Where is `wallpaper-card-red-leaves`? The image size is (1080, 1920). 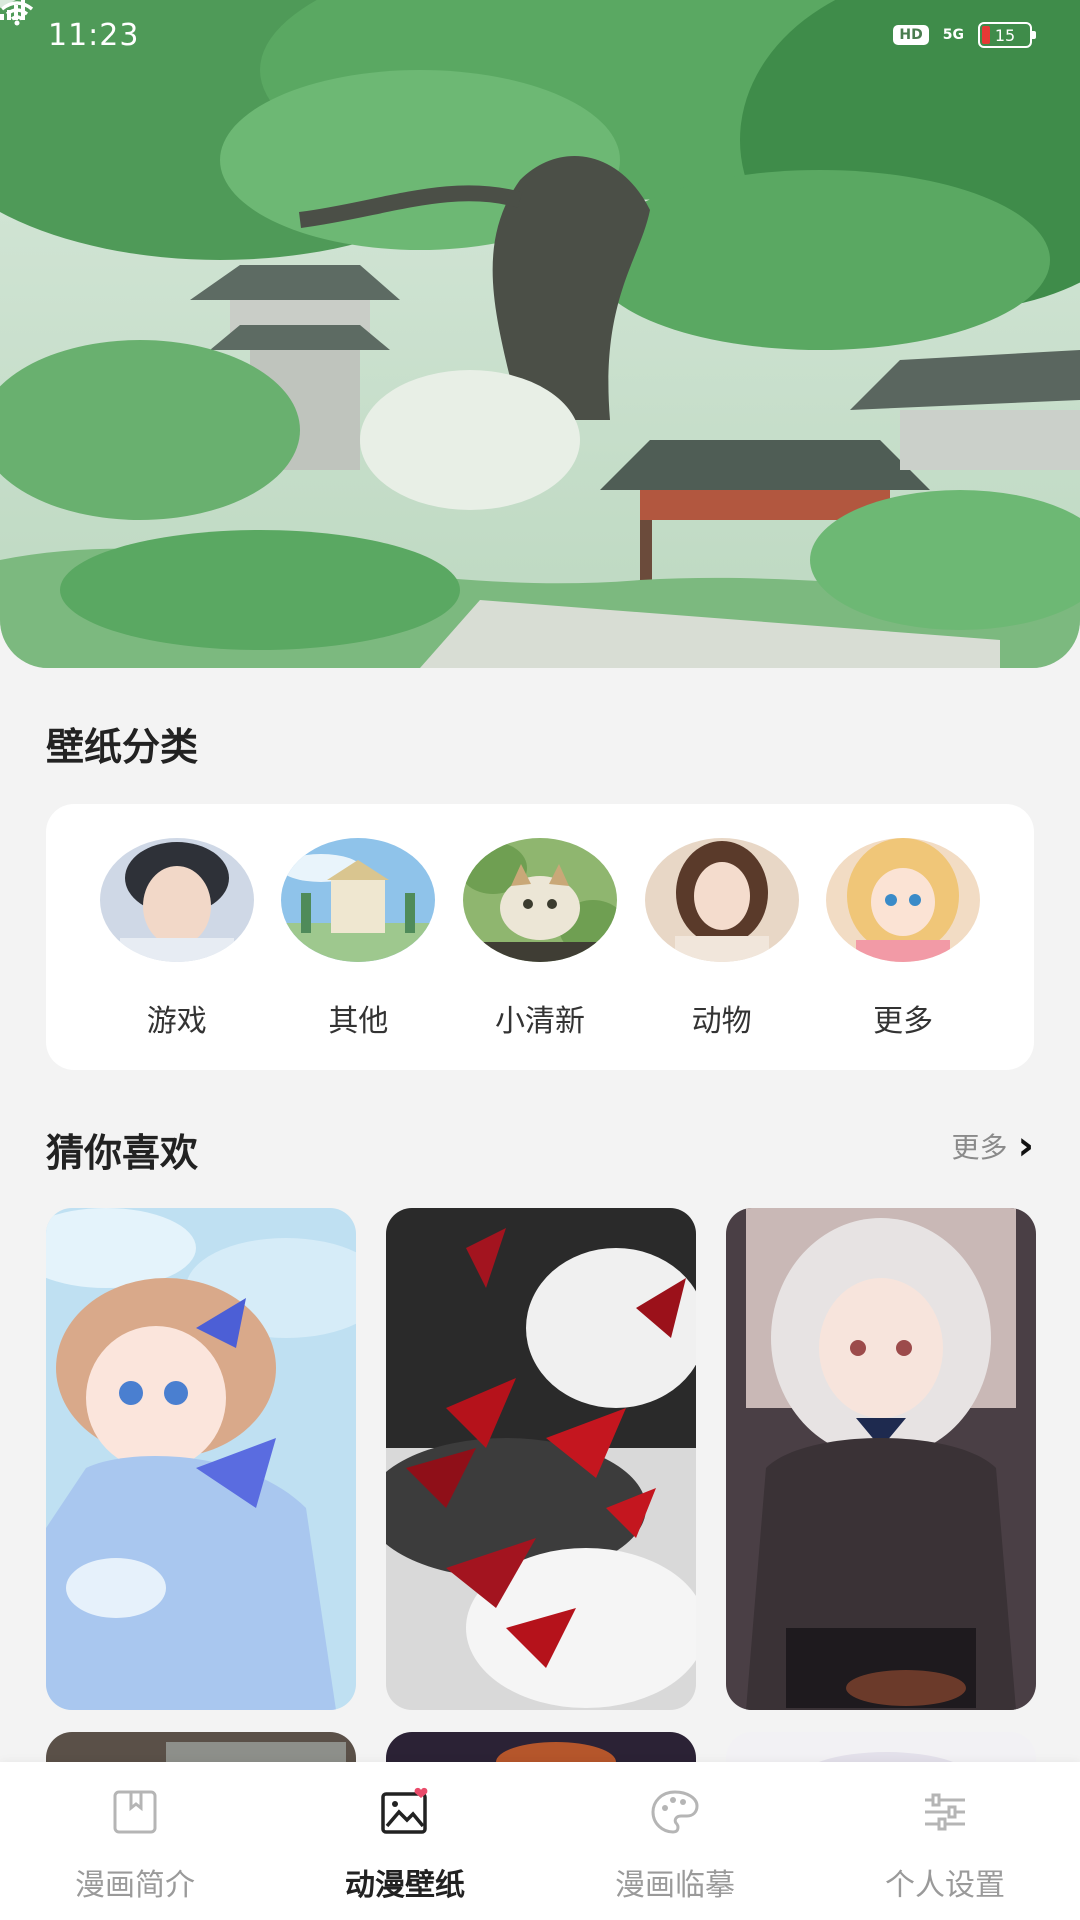
wallpaper-card-red-leaves is located at coordinates (541, 1459).